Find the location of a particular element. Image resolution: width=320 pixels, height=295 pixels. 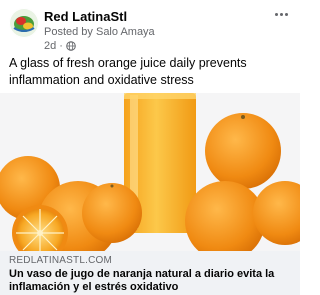

link-domain: REDLATINASTL.COM is located at coordinates (61, 260).